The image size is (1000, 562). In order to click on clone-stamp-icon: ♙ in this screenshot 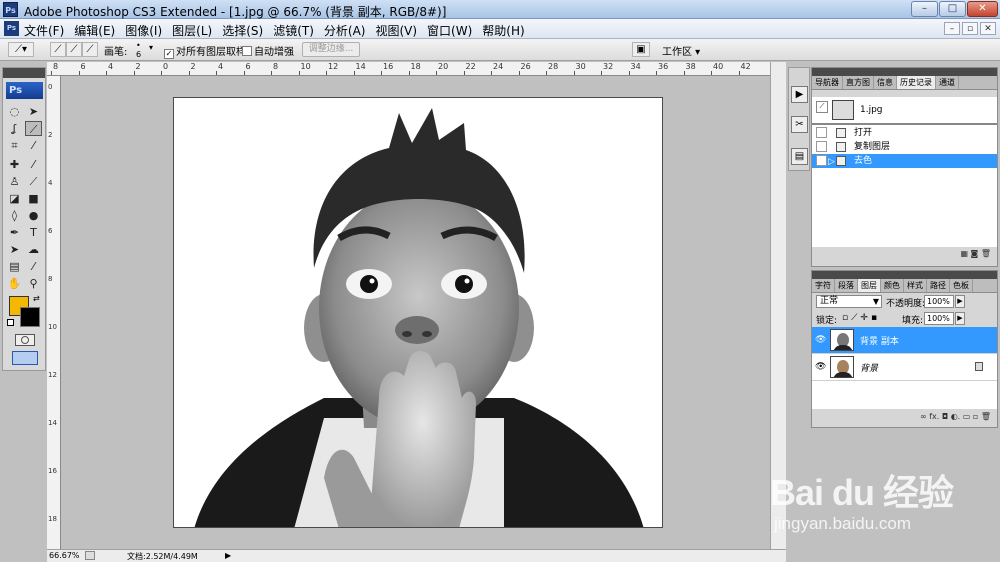, I will do `click(14, 181)`.